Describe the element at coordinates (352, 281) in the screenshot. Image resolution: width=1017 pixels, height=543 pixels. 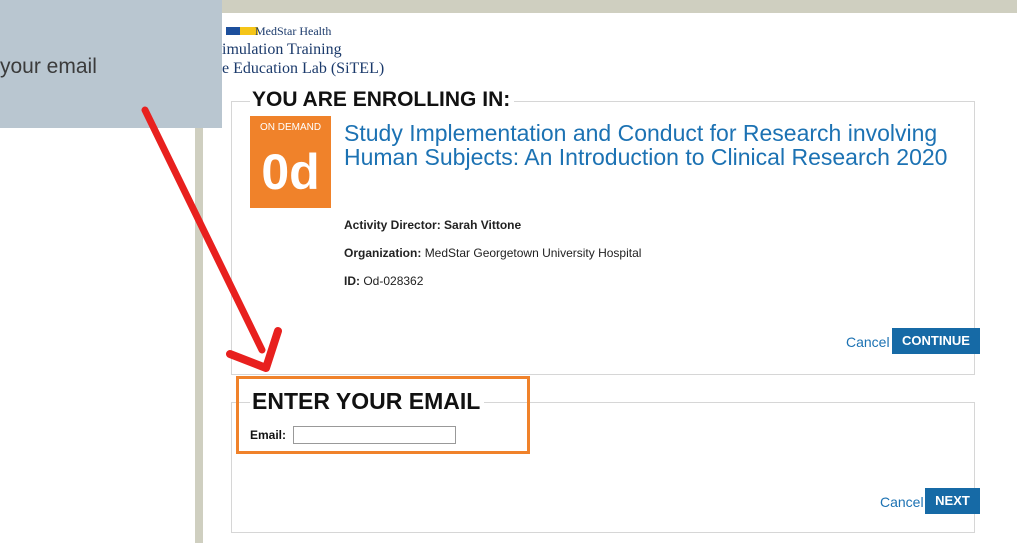
I see `id-label: ID:` at that location.